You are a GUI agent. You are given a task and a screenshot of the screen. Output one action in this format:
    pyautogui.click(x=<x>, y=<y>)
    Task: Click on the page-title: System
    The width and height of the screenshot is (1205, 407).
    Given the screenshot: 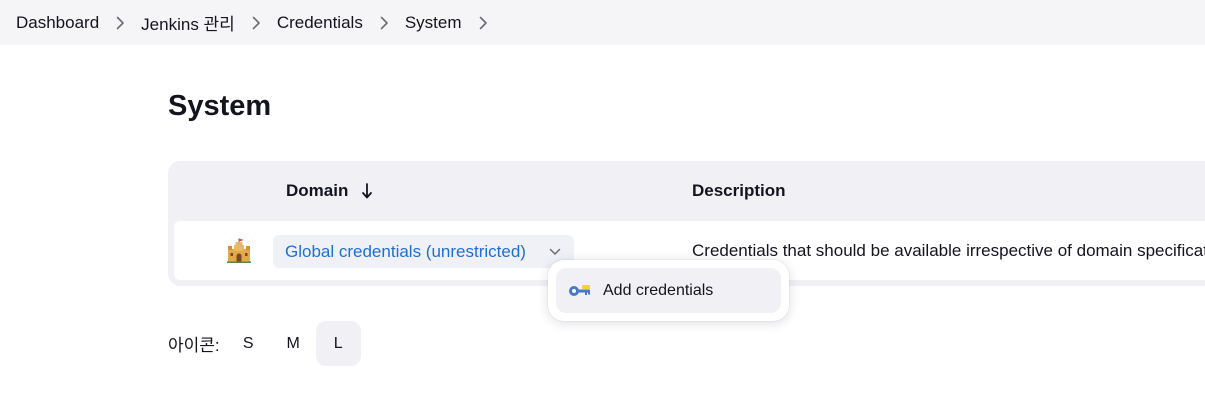 What is the action you would take?
    pyautogui.click(x=220, y=106)
    